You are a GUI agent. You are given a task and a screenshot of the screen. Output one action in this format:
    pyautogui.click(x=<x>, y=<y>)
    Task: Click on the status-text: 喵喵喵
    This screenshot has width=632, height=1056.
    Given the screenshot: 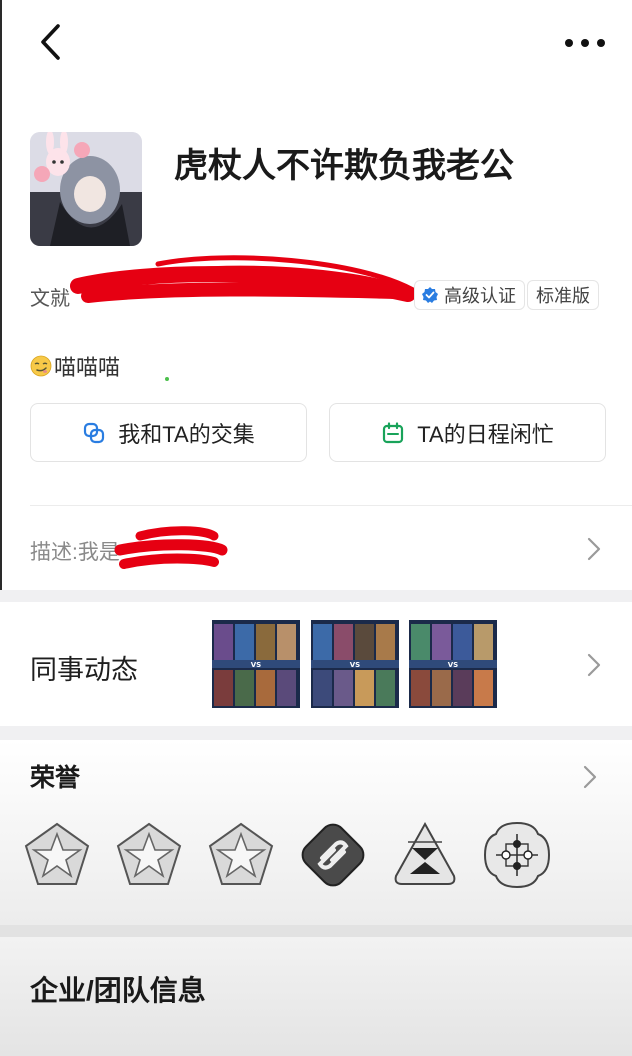 What is the action you would take?
    pyautogui.click(x=75, y=366)
    